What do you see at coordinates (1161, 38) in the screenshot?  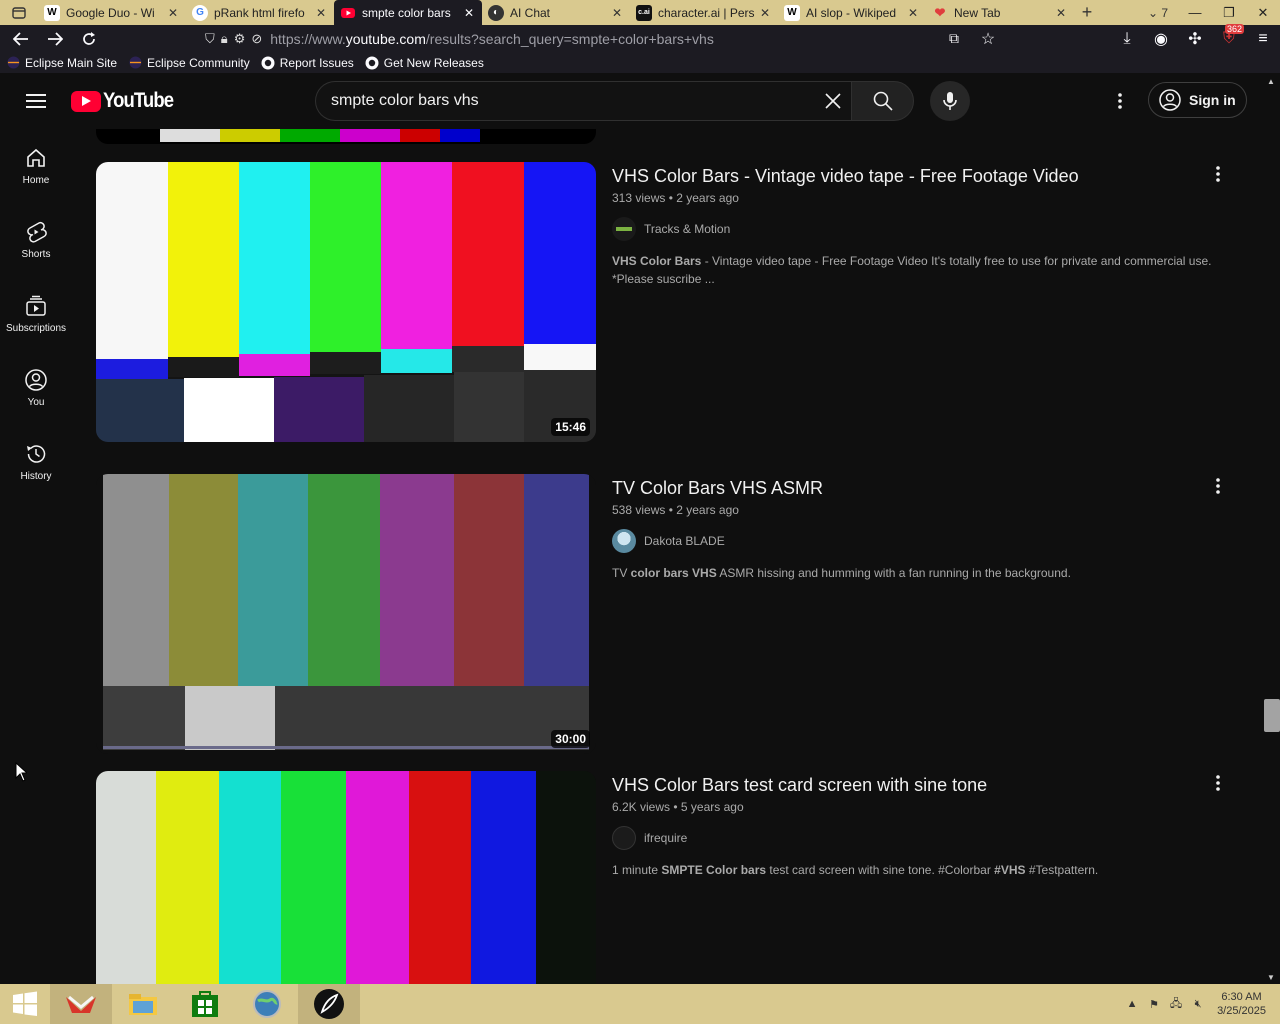 I see `account-button: ◉` at bounding box center [1161, 38].